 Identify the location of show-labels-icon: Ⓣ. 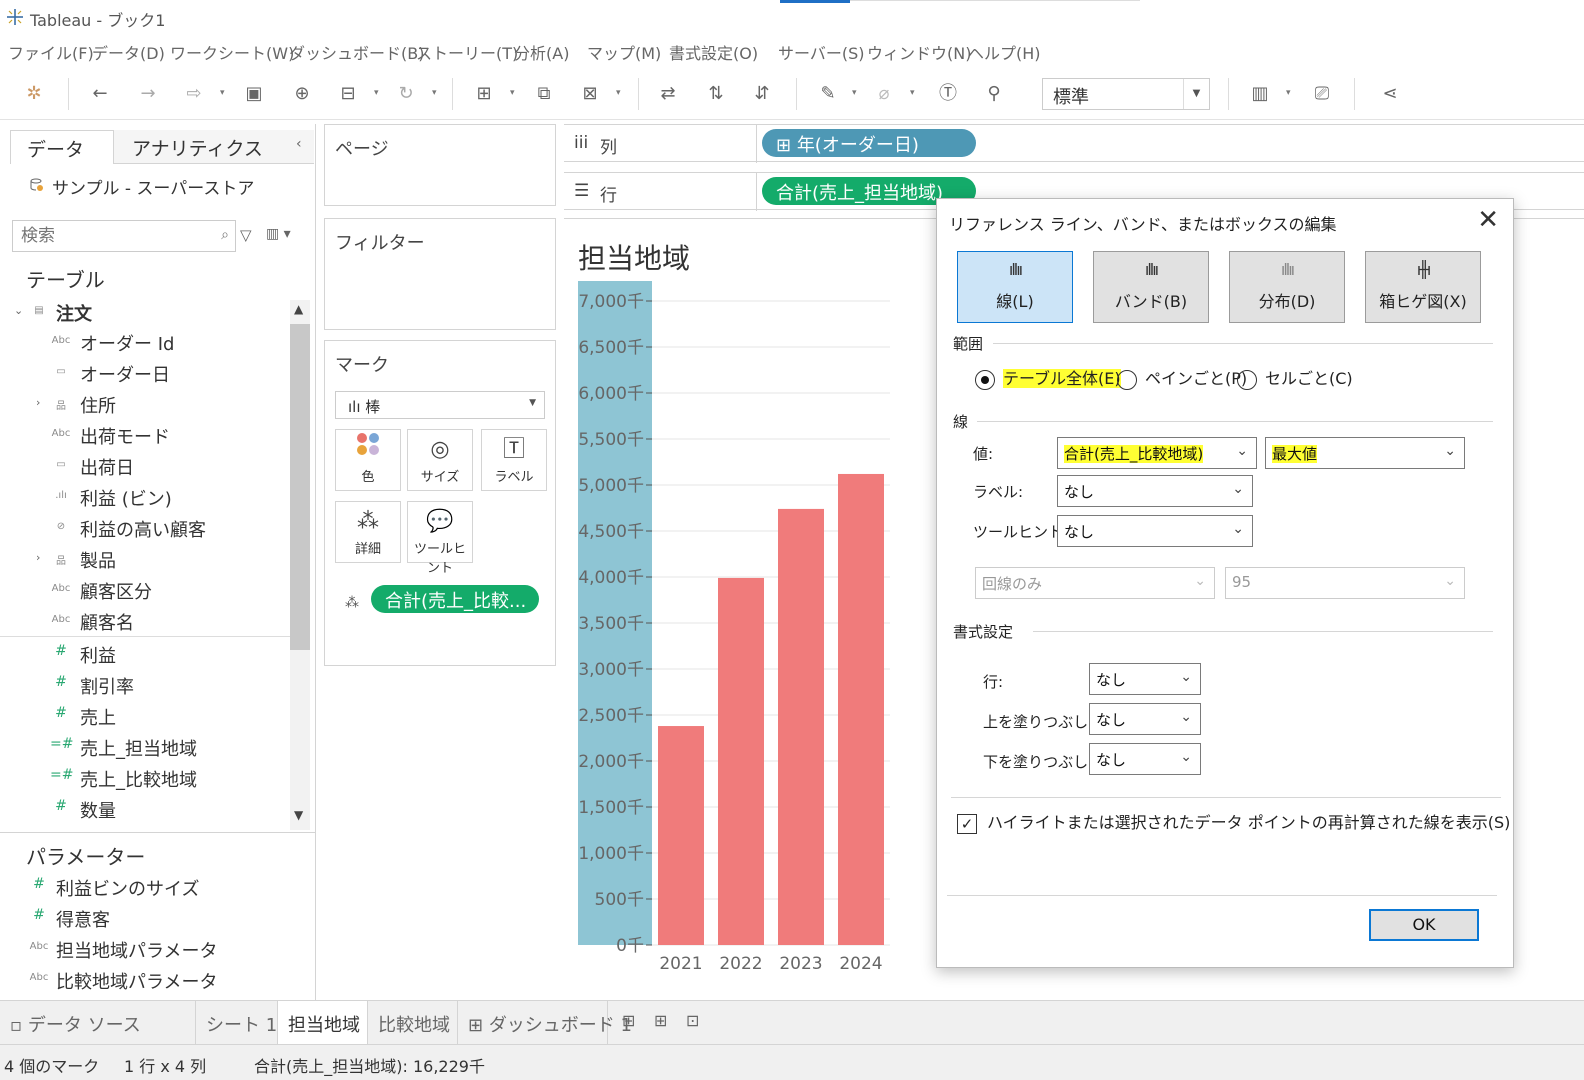
(948, 94).